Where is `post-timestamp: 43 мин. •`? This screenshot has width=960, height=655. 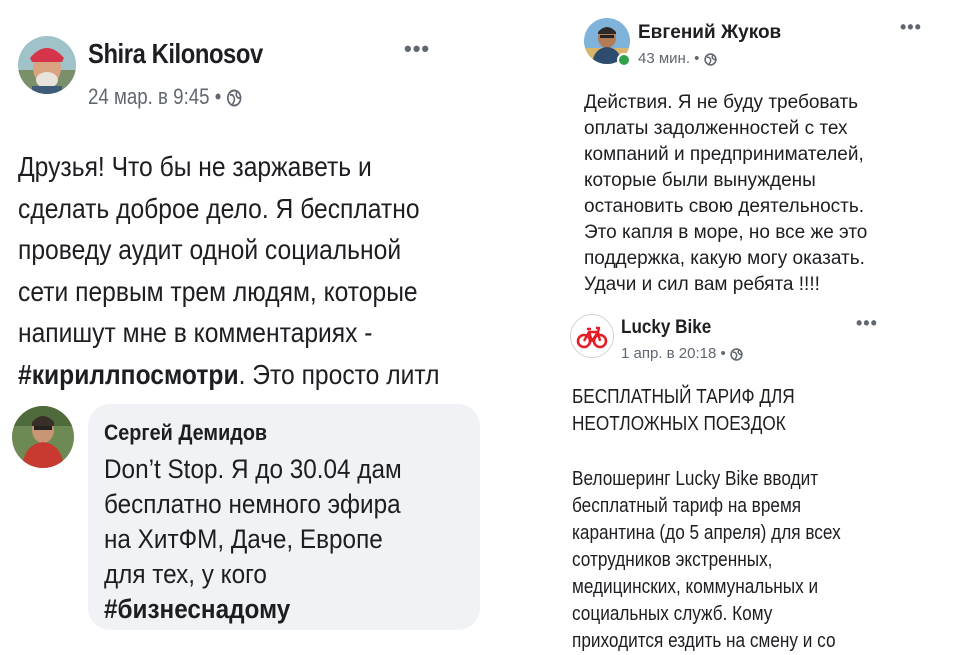
post-timestamp: 43 мин. • is located at coordinates (677, 58).